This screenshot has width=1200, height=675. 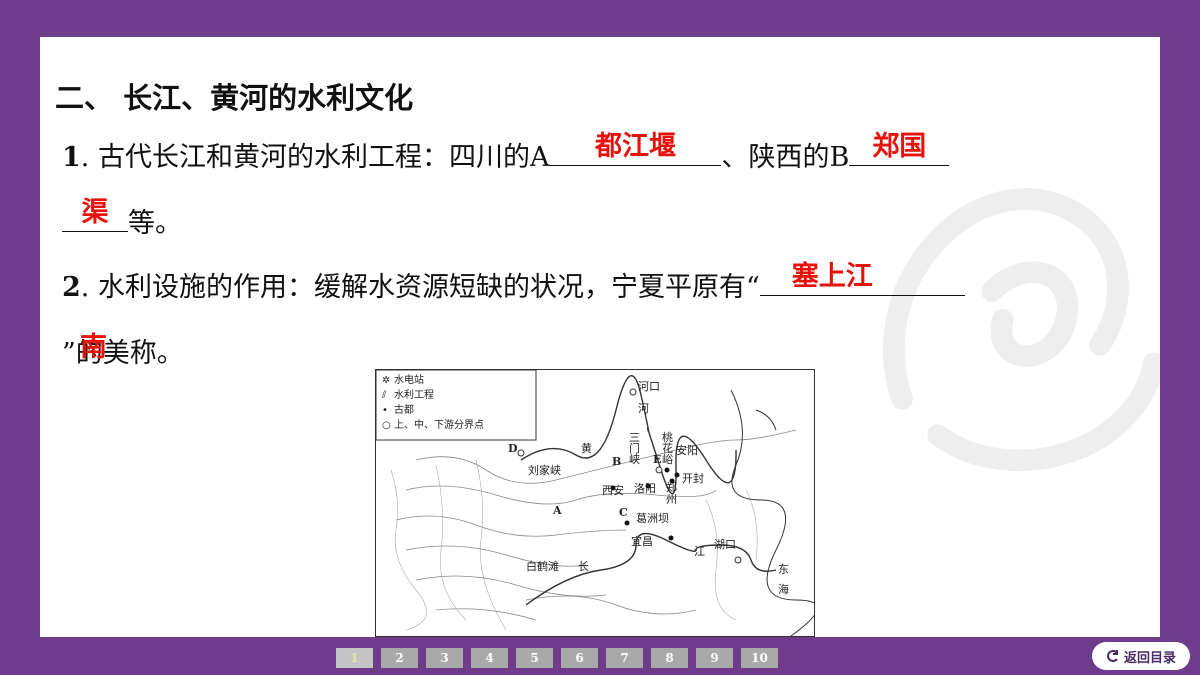 I want to click on answer-a: 都江堰, so click(x=635, y=146).